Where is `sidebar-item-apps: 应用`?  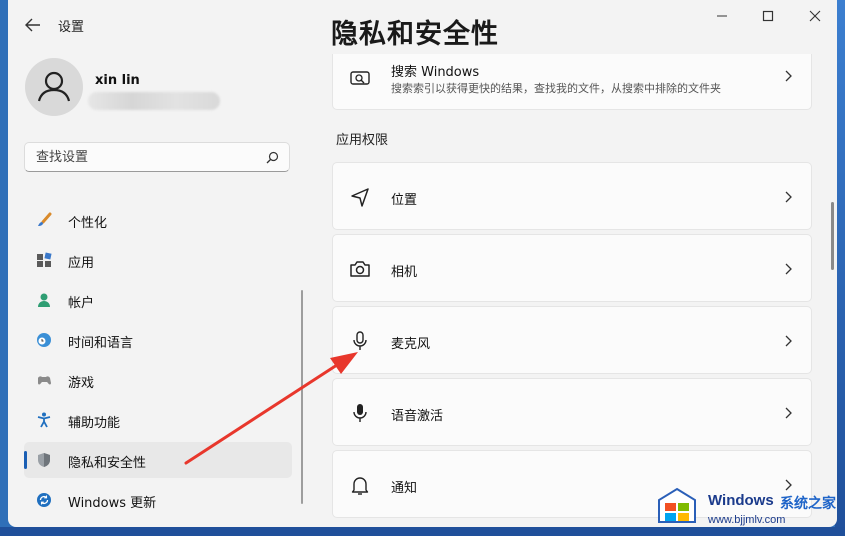
sidebar-item-apps: 应用 is located at coordinates (158, 260).